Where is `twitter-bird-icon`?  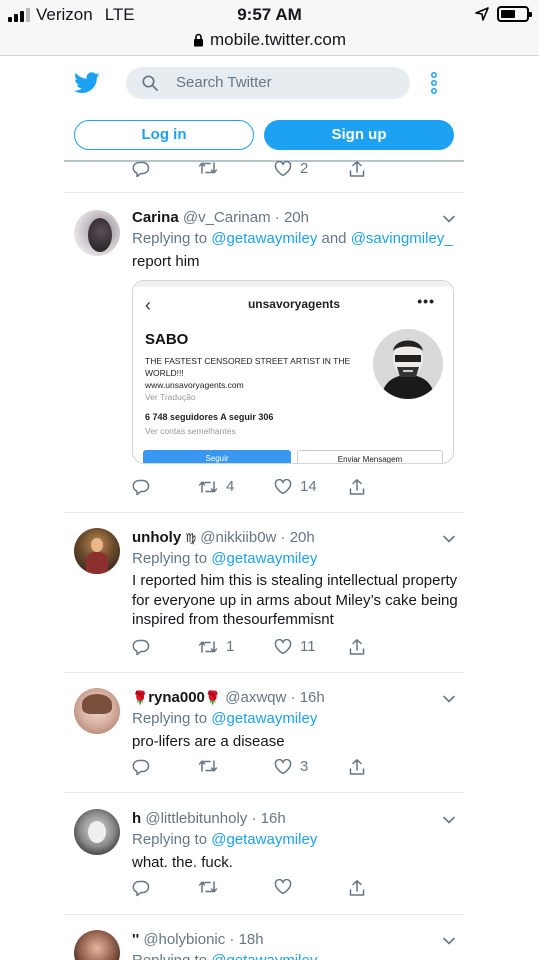 twitter-bird-icon is located at coordinates (87, 83).